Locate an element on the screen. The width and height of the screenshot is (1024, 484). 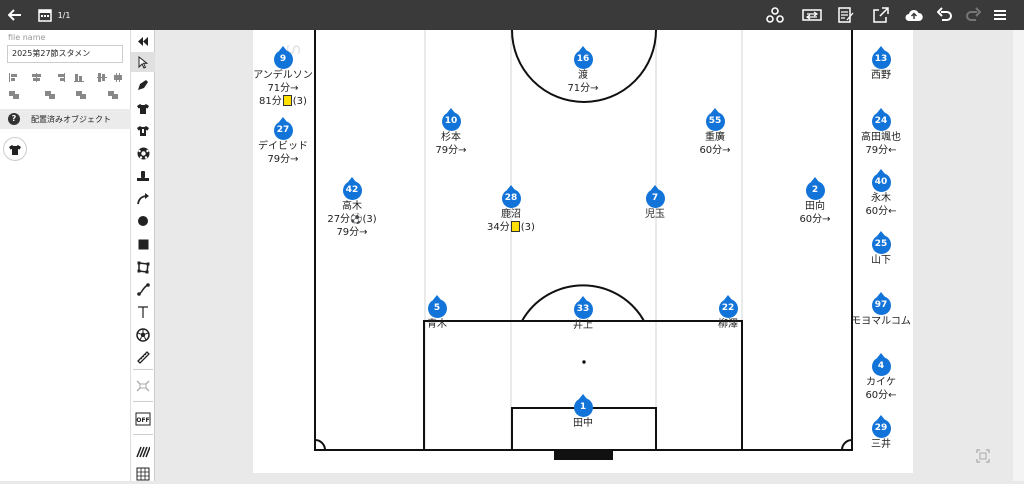
player-substitution: 60分→ is located at coordinates (715, 150).